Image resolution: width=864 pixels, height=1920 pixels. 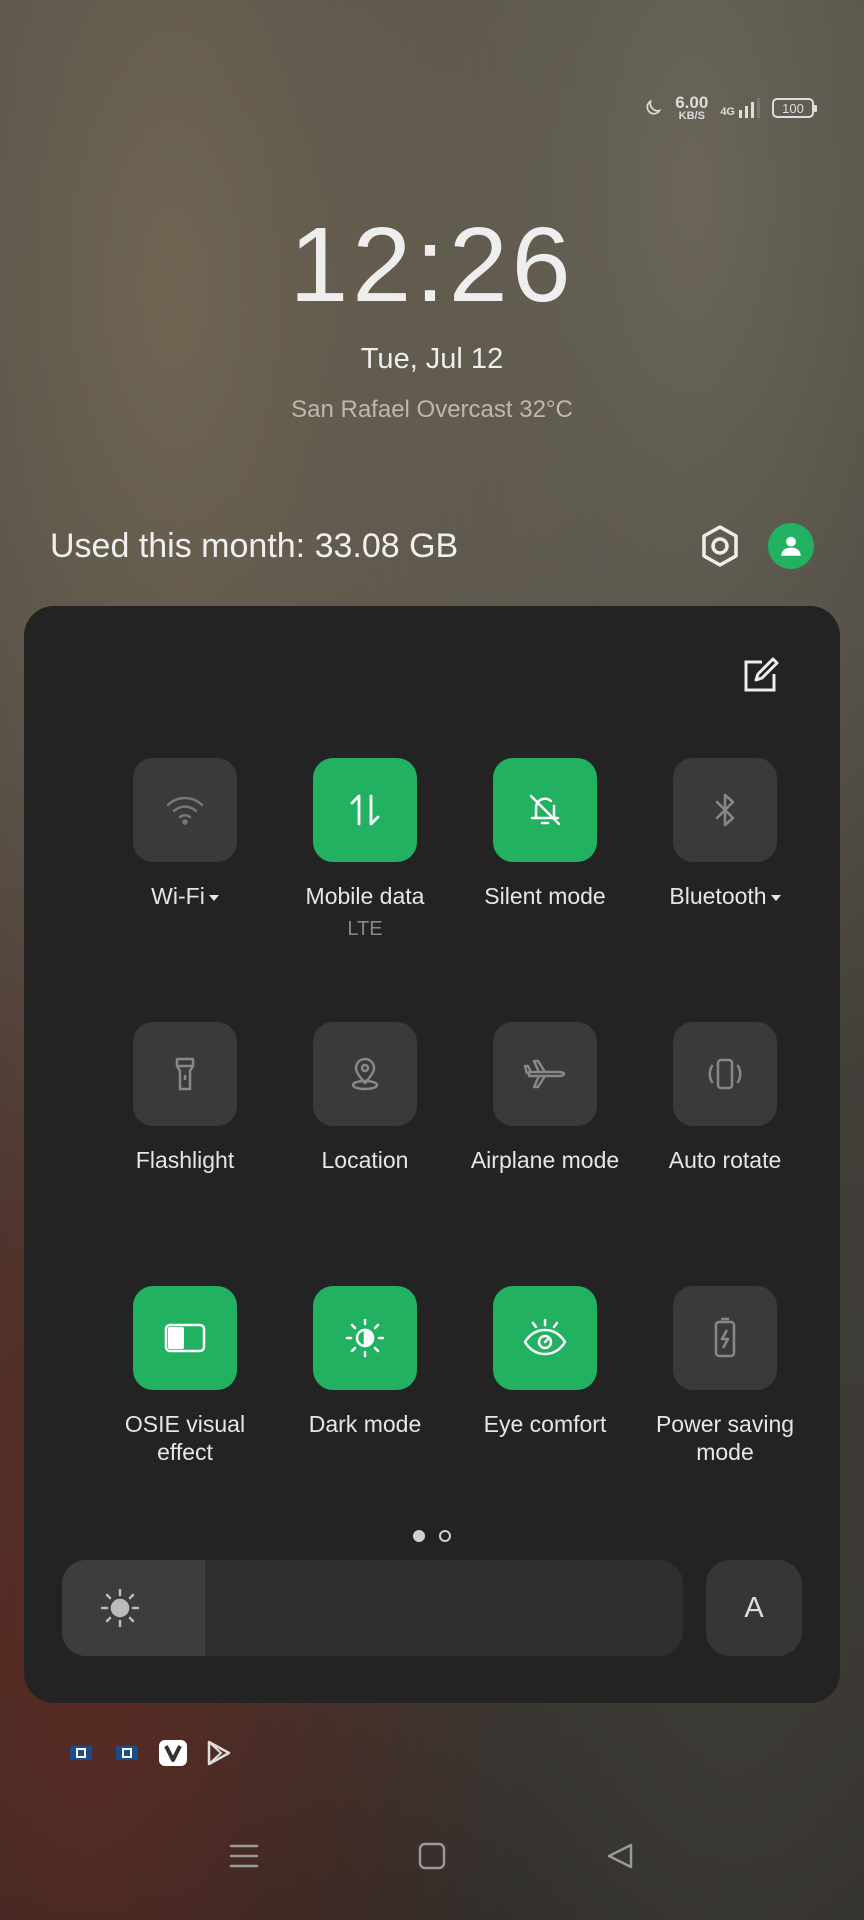 What do you see at coordinates (692, 107) in the screenshot?
I see `net-speed: 6.00 KB/S` at bounding box center [692, 107].